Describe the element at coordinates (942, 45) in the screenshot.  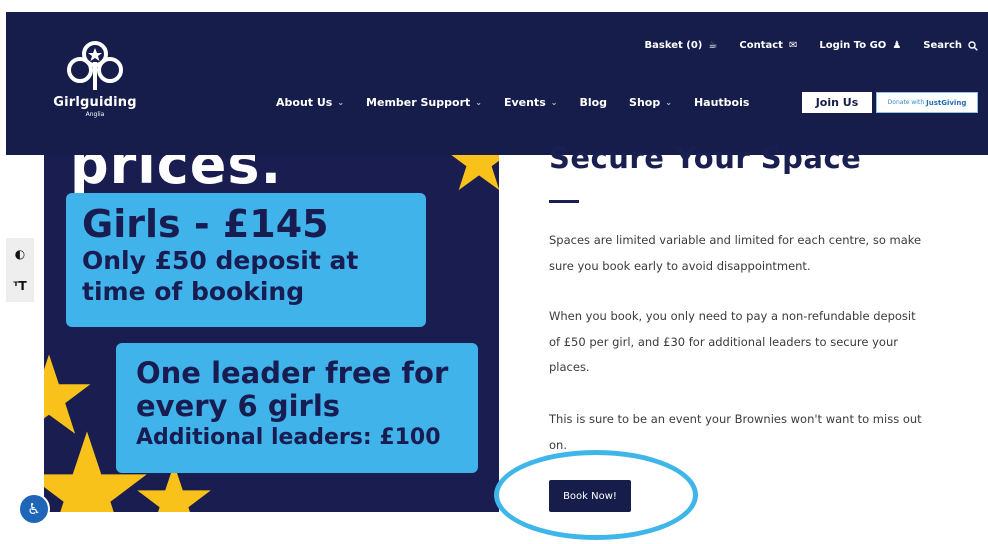
I see `search-label: Search` at that location.